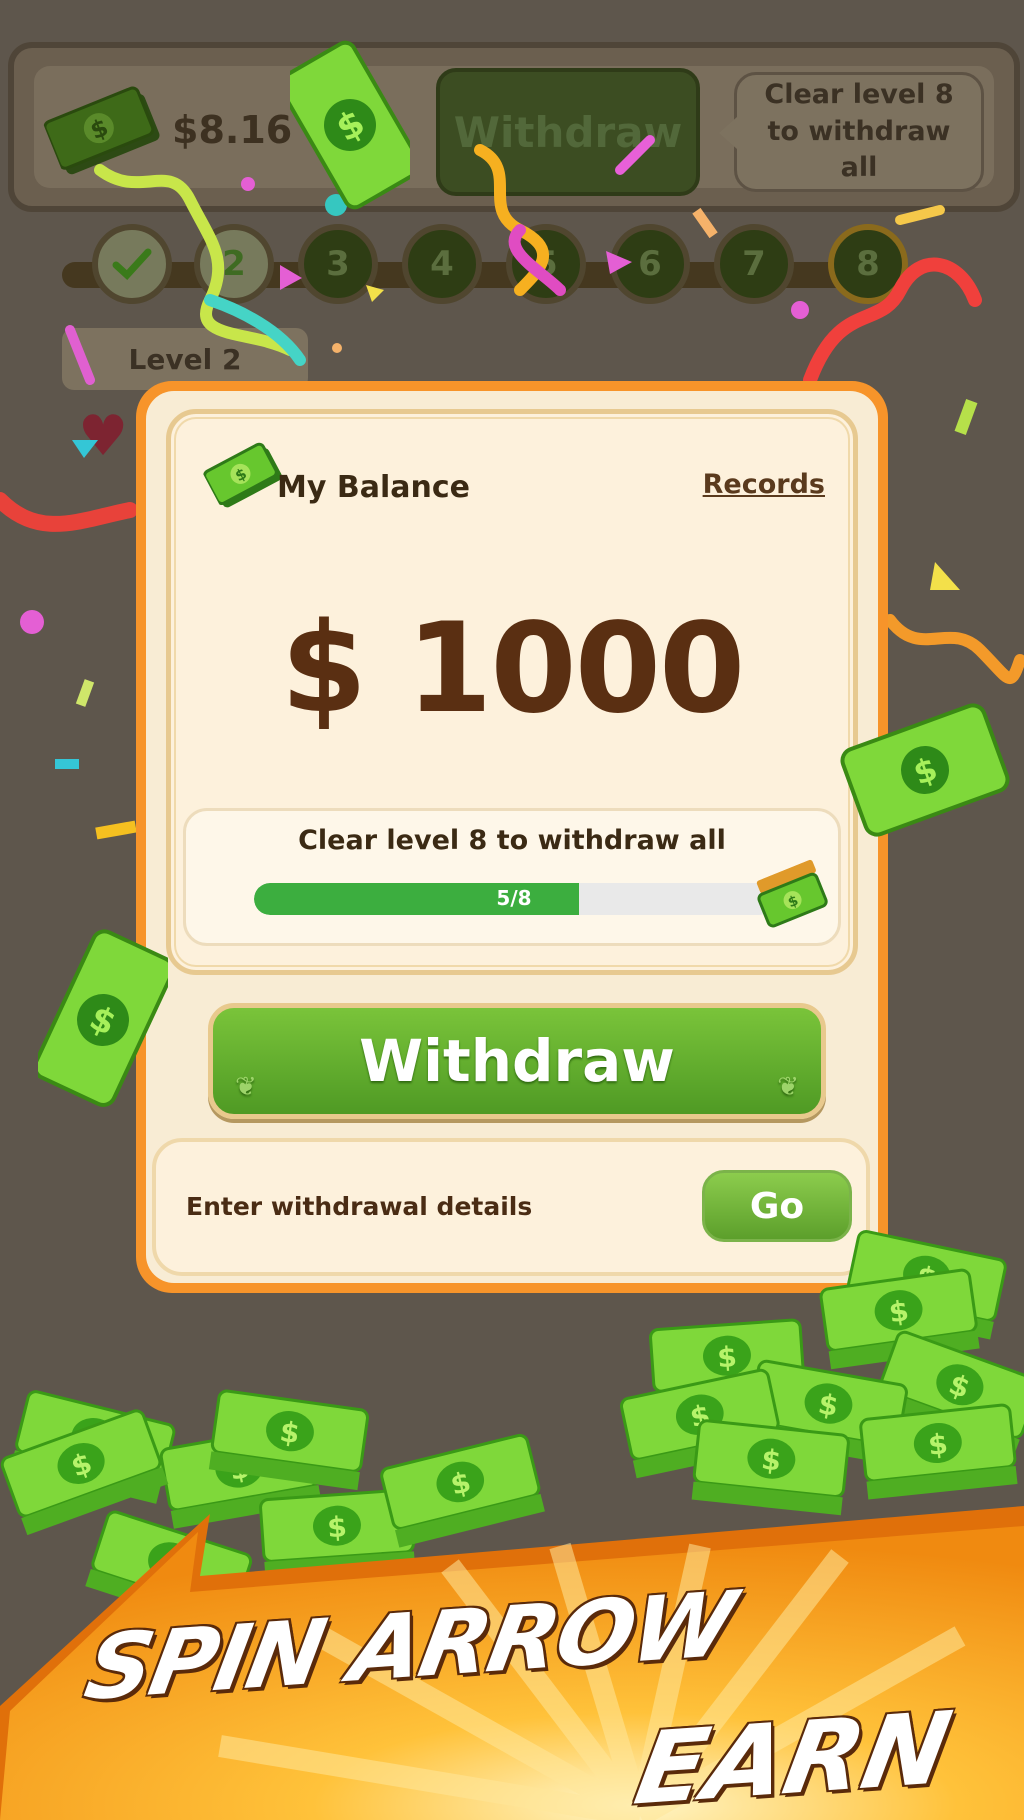 The width and height of the screenshot is (1024, 1820). I want to click on banner-line-2: EARN, so click(793, 1754).